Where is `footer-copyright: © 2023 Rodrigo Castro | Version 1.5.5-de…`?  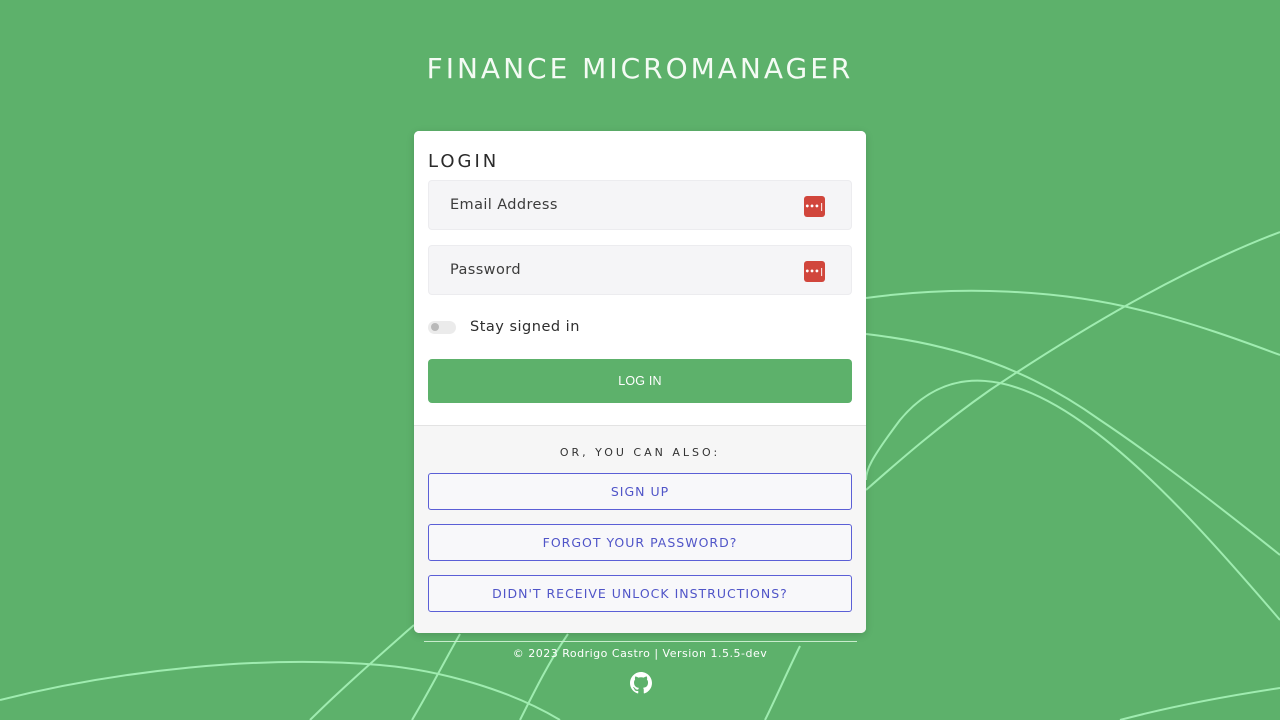 footer-copyright: © 2023 Rodrigo Castro | Version 1.5.5-de… is located at coordinates (640, 653).